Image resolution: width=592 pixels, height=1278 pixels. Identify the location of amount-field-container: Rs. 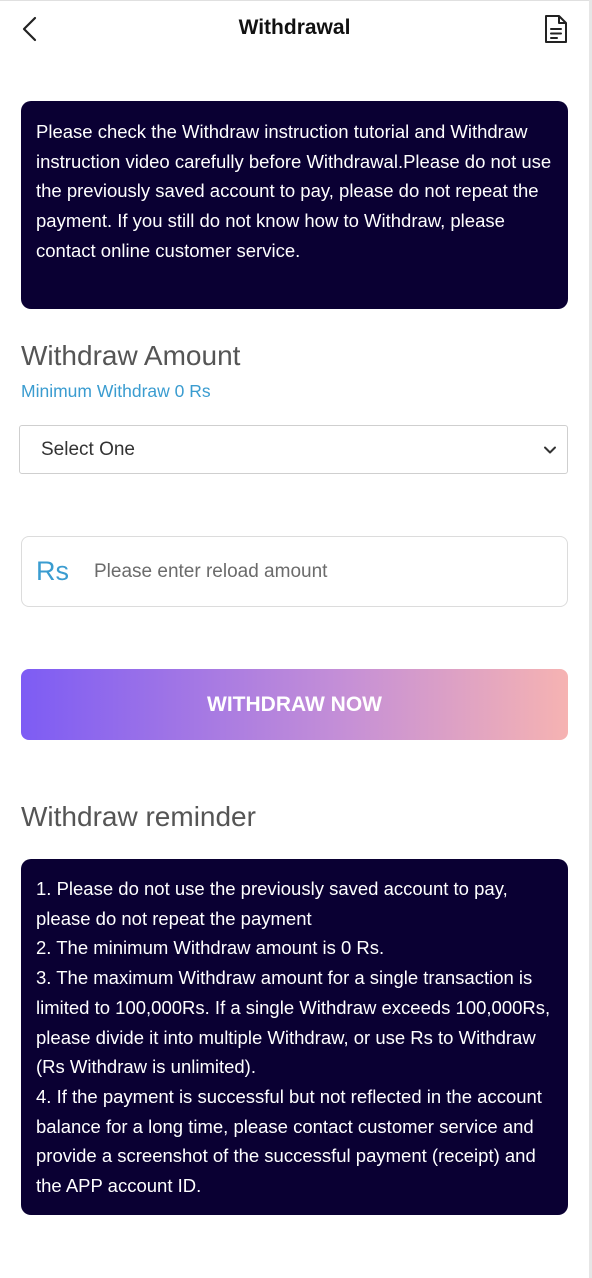
(294, 571).